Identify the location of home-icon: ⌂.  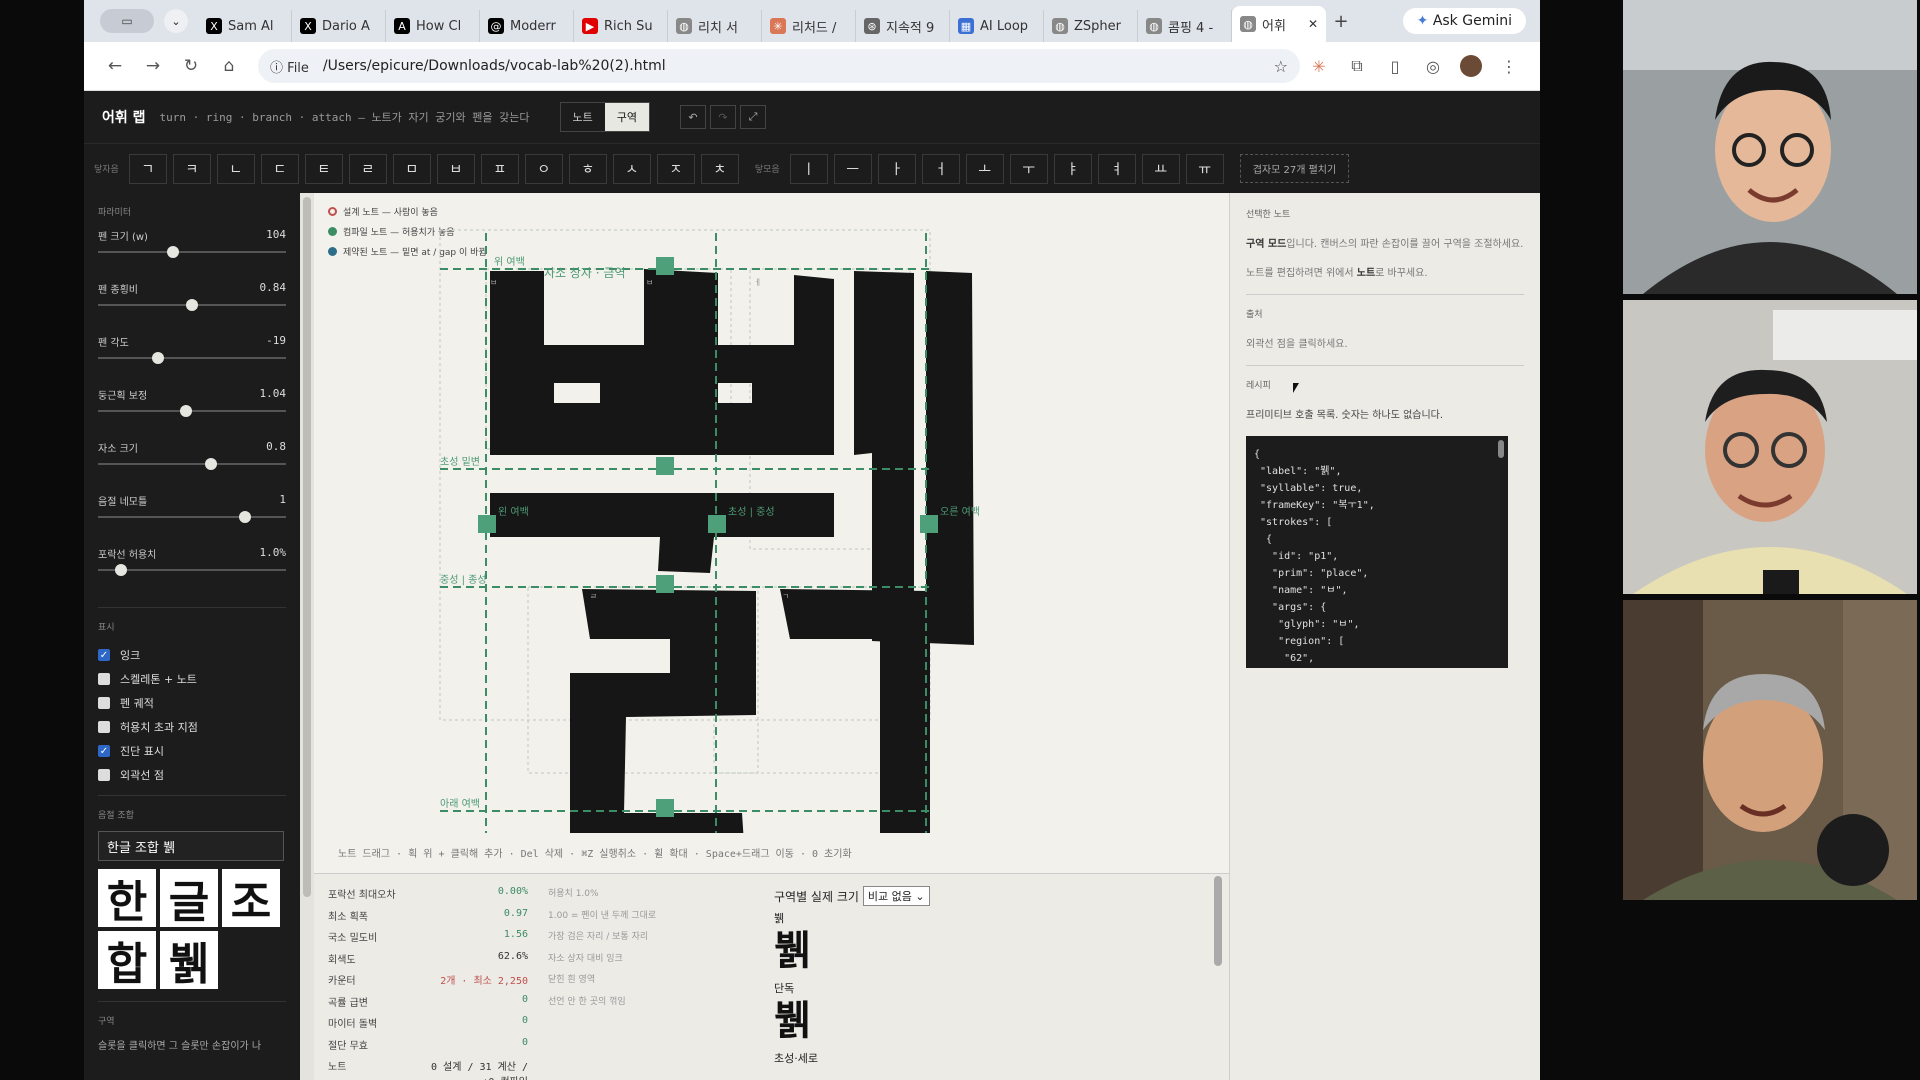
(229, 66).